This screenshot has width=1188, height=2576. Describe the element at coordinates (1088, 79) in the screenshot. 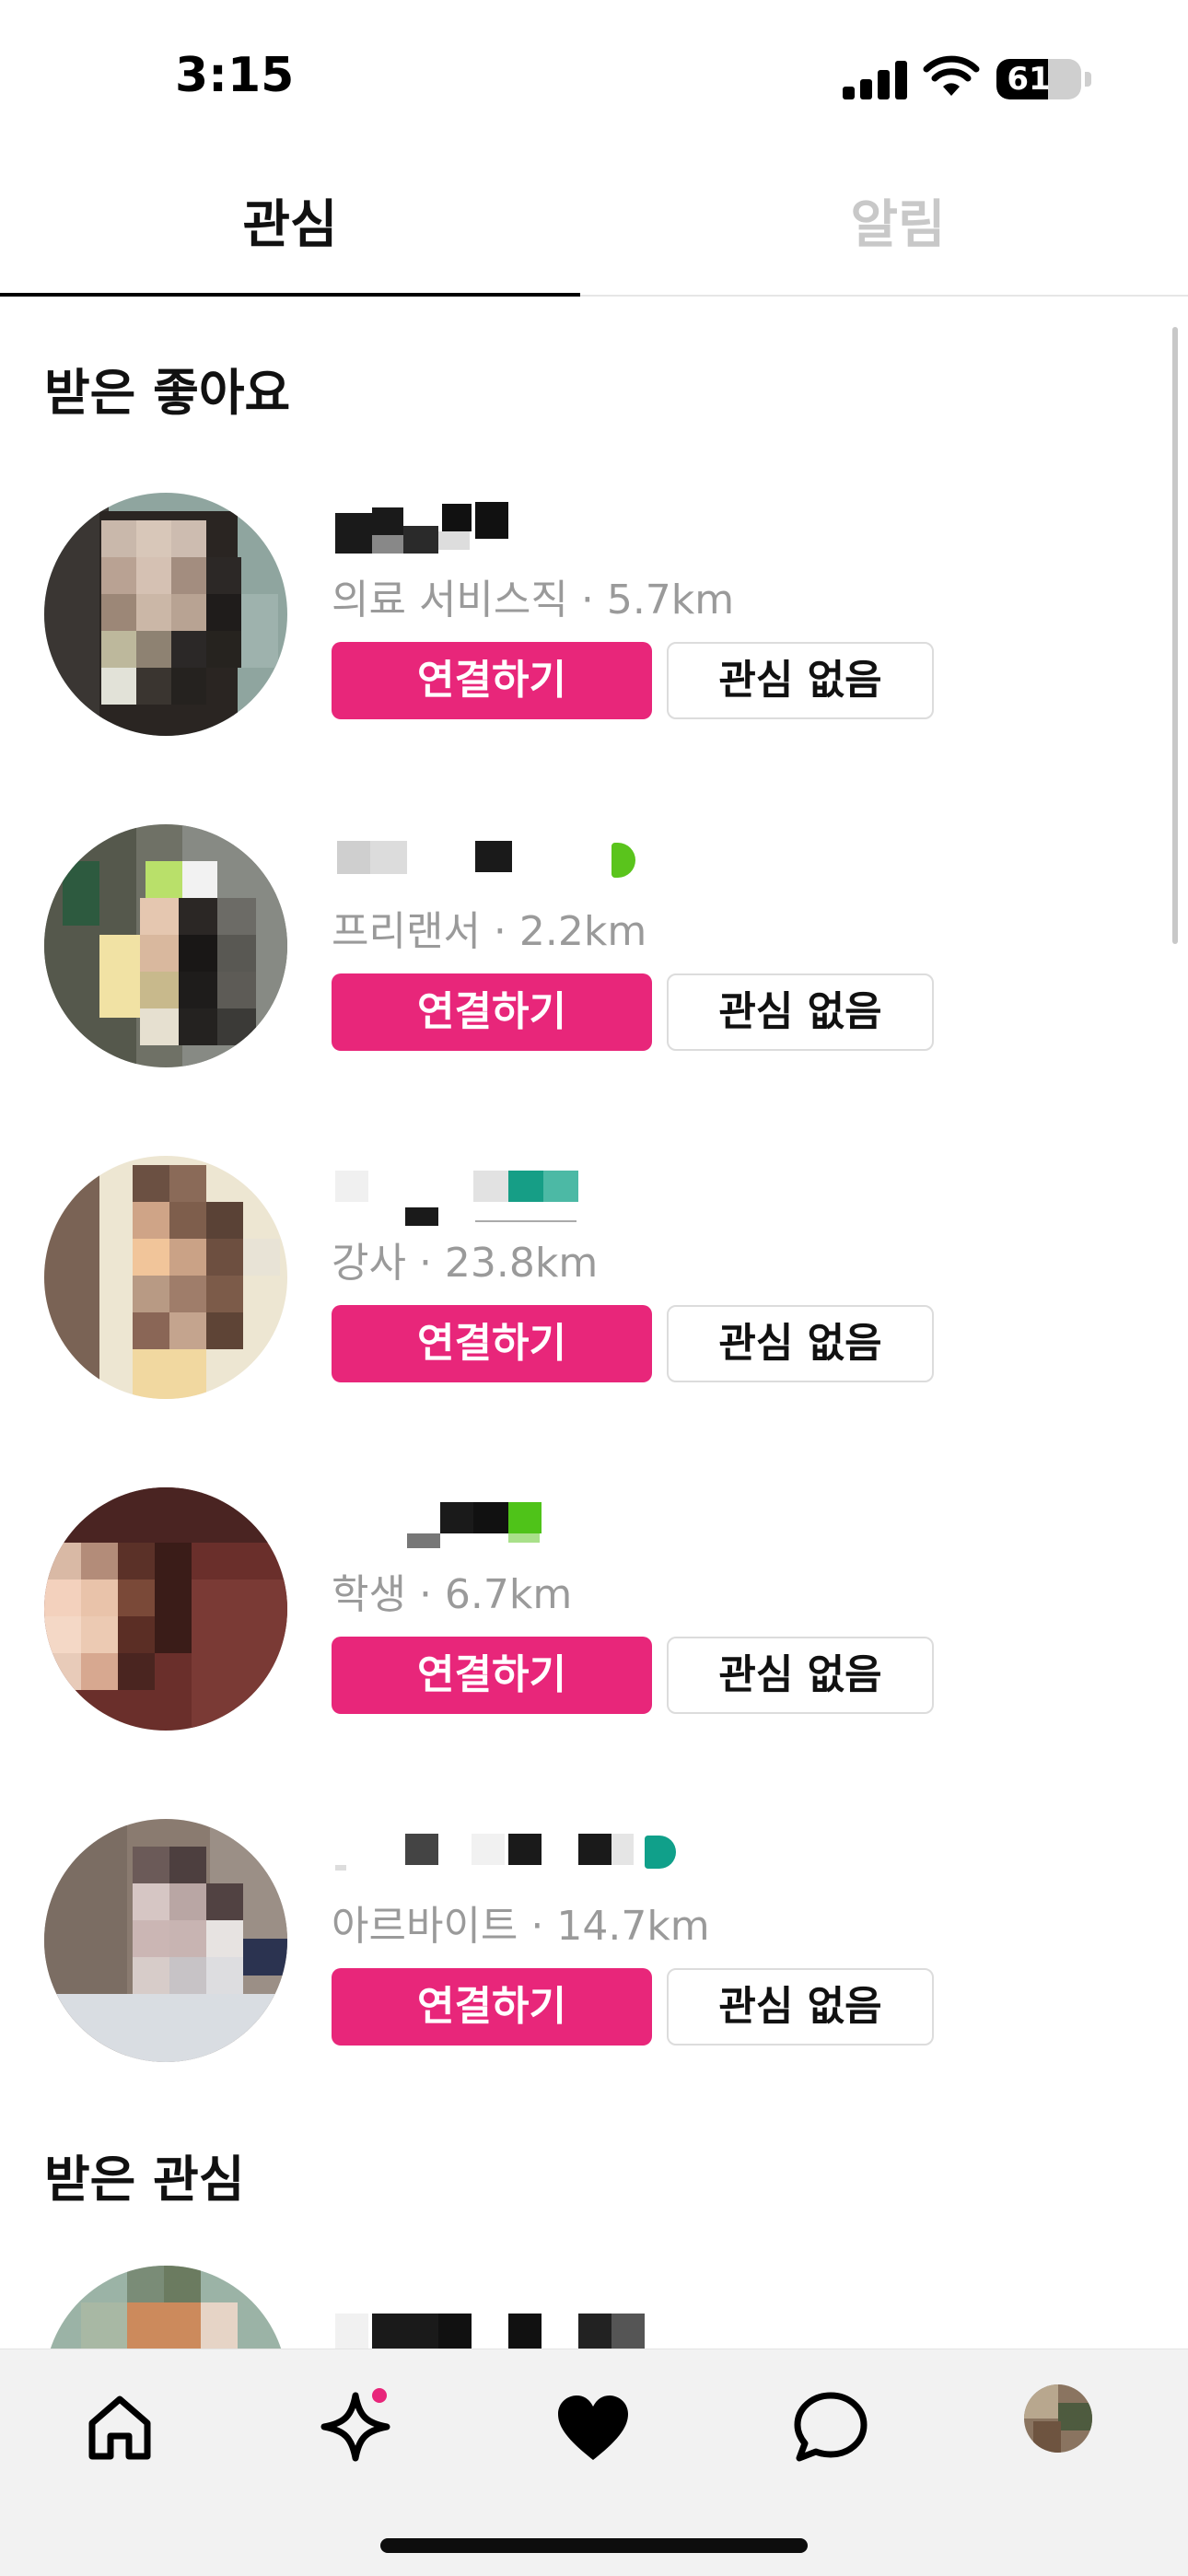

I see `battery-cap` at that location.